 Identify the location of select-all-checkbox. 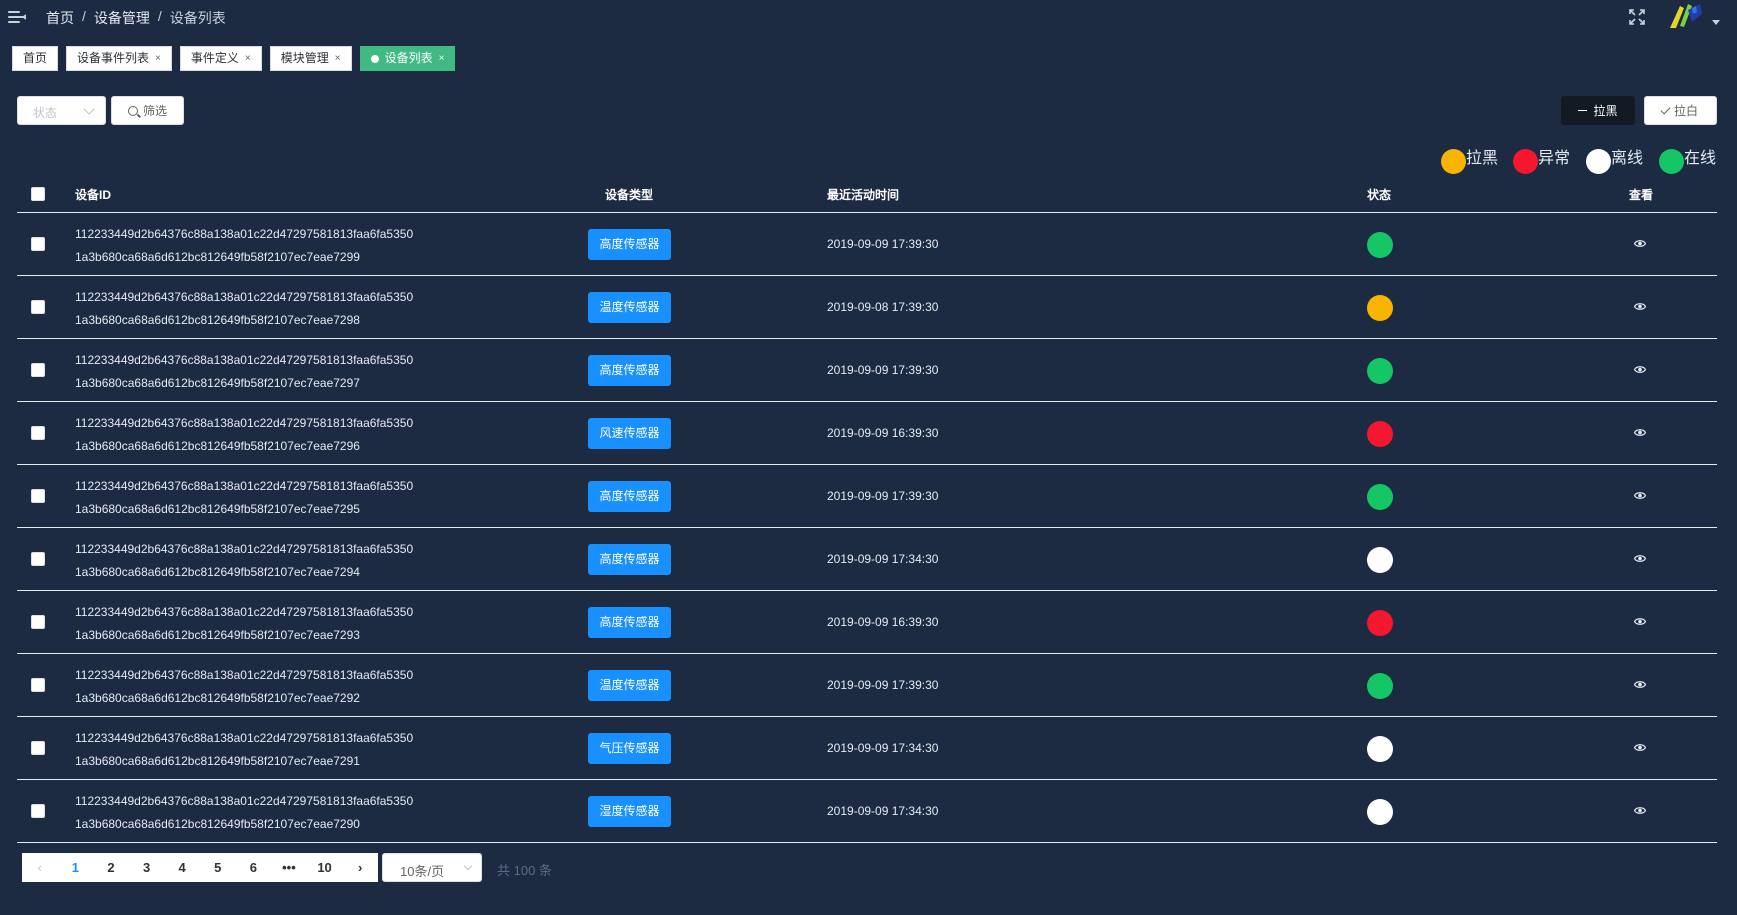
(38, 194).